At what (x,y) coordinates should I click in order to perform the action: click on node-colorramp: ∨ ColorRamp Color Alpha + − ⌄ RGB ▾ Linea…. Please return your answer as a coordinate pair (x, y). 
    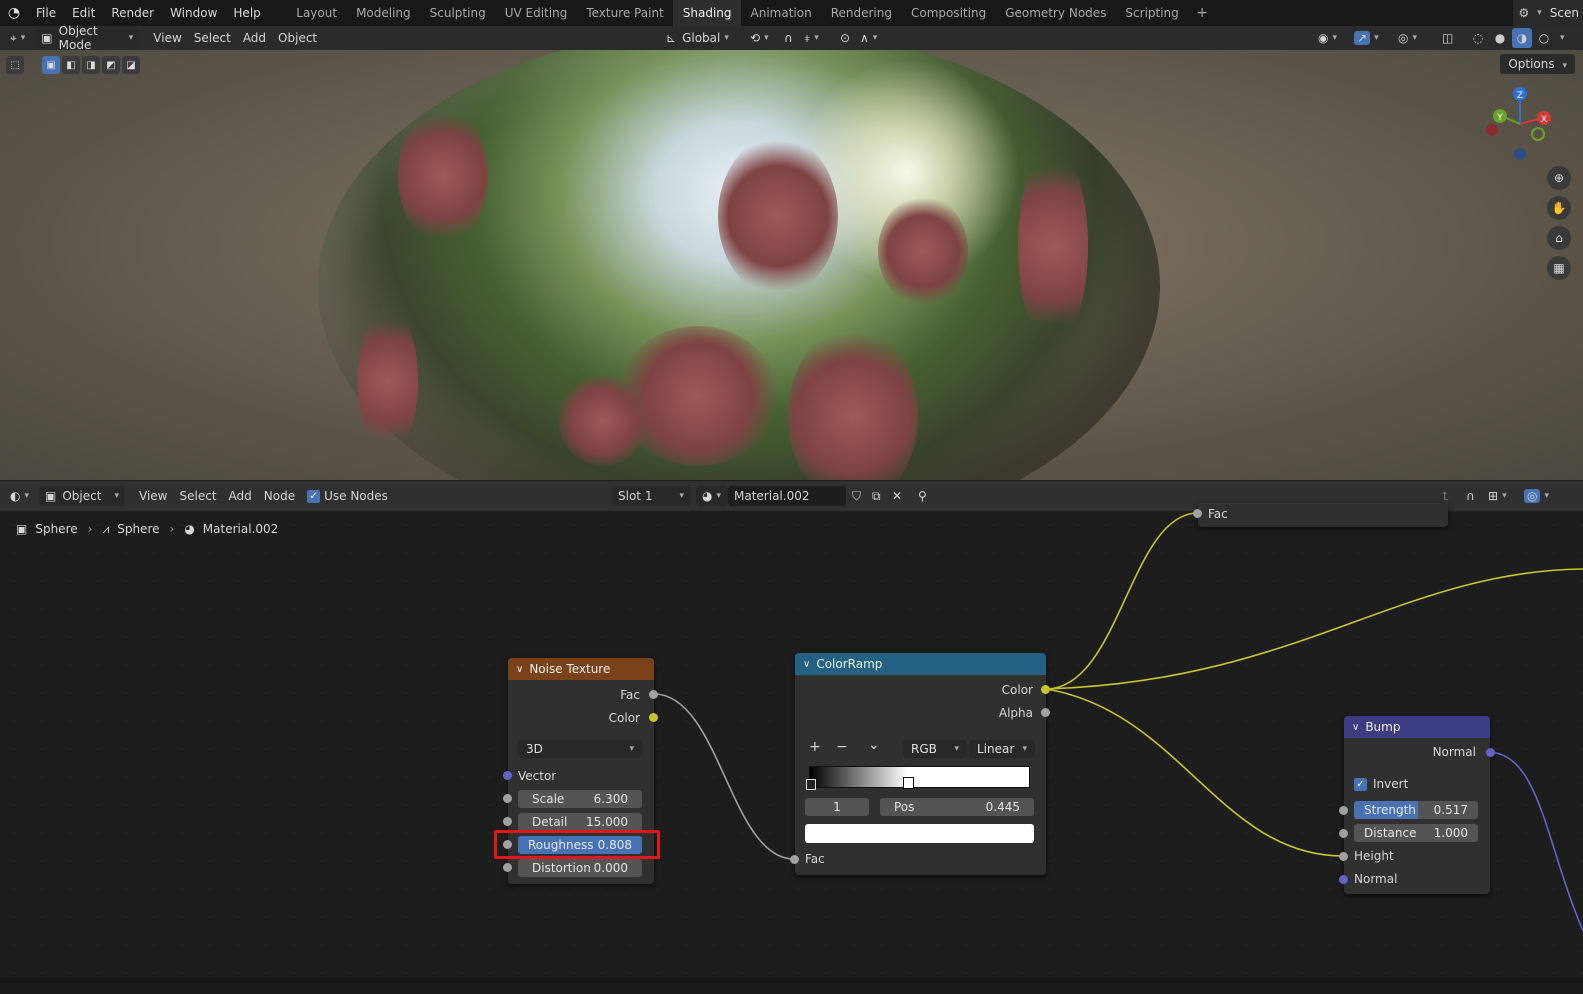
    Looking at the image, I should click on (920, 764).